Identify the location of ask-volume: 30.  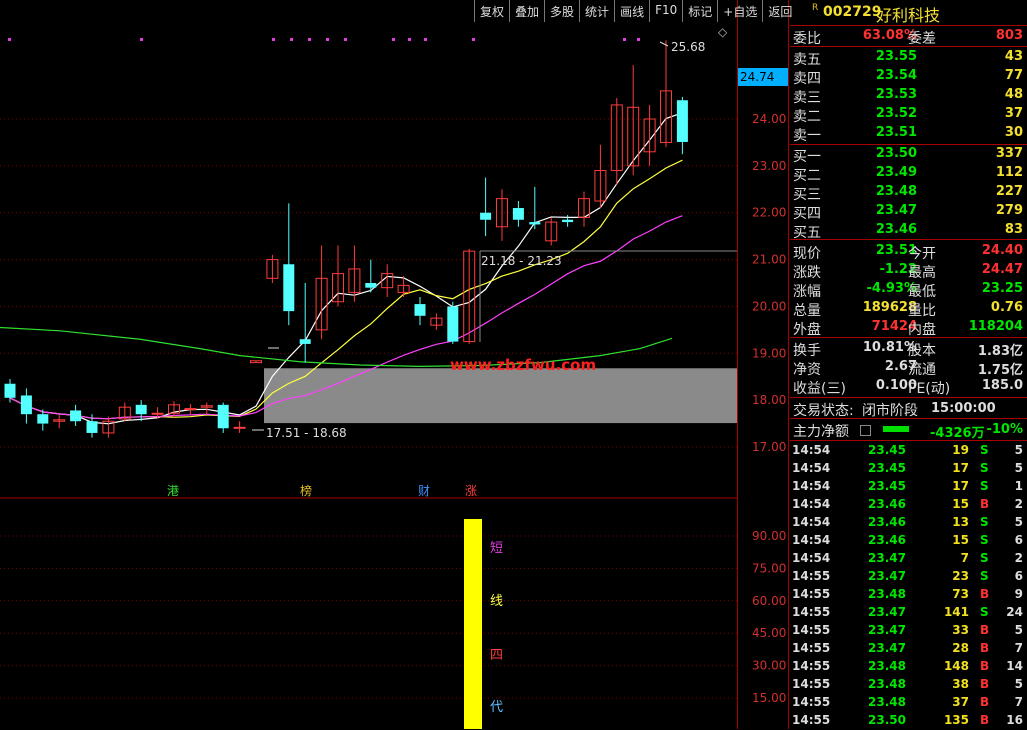
(1013, 132).